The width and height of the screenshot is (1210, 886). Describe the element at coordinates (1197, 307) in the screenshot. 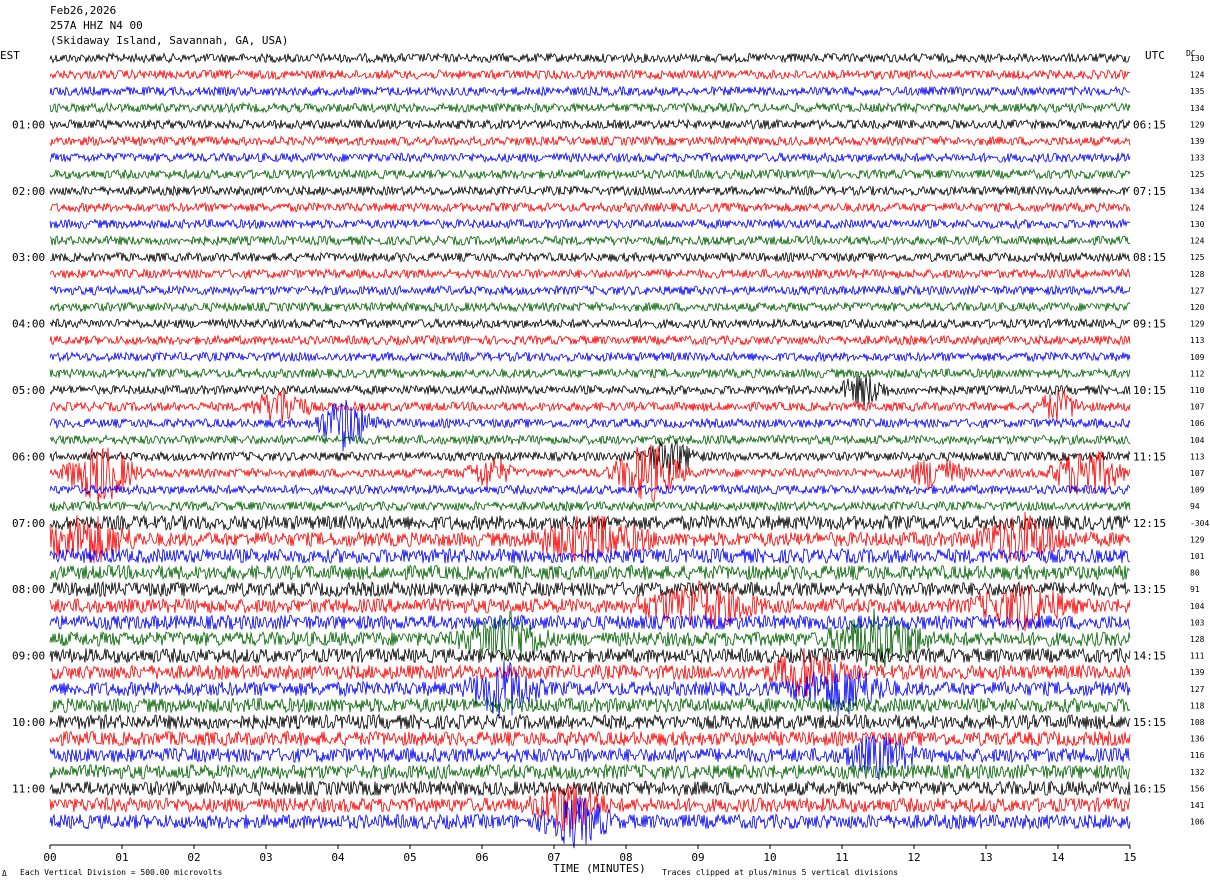

I see `dc-offset-label: 120` at that location.